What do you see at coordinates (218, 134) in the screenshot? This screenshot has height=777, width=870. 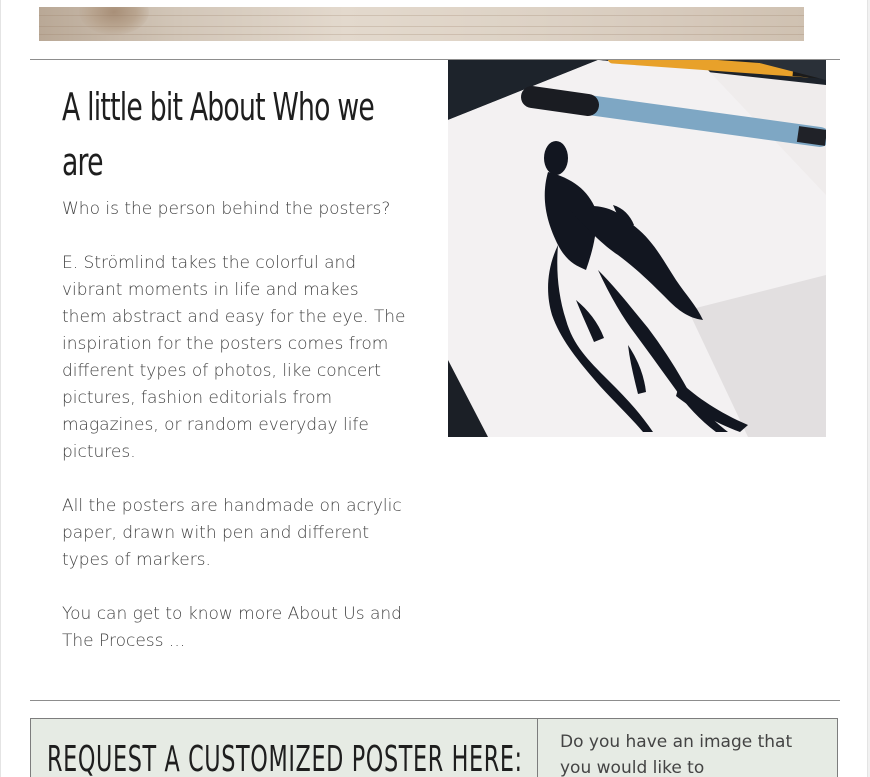 I see `about-heading: A little bit About Who we are` at bounding box center [218, 134].